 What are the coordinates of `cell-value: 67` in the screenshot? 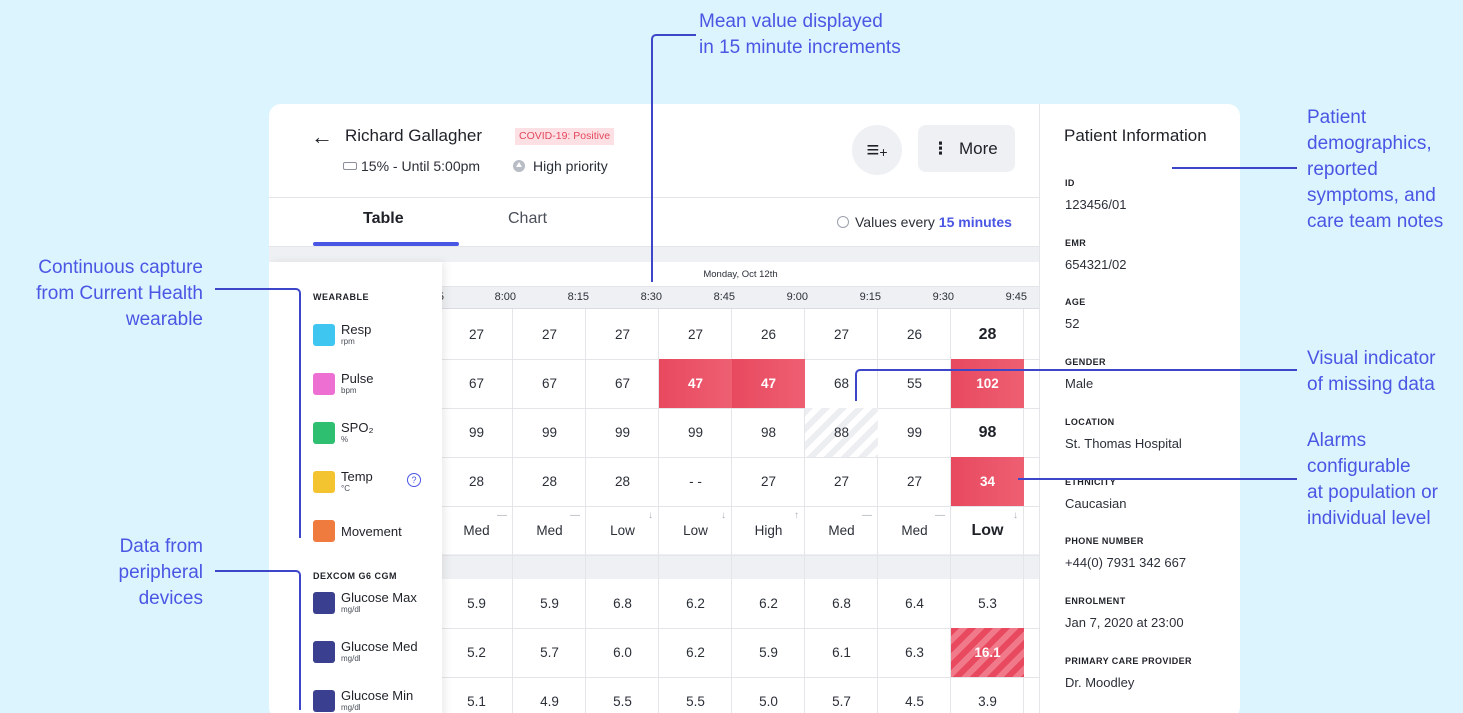 It's located at (549, 383).